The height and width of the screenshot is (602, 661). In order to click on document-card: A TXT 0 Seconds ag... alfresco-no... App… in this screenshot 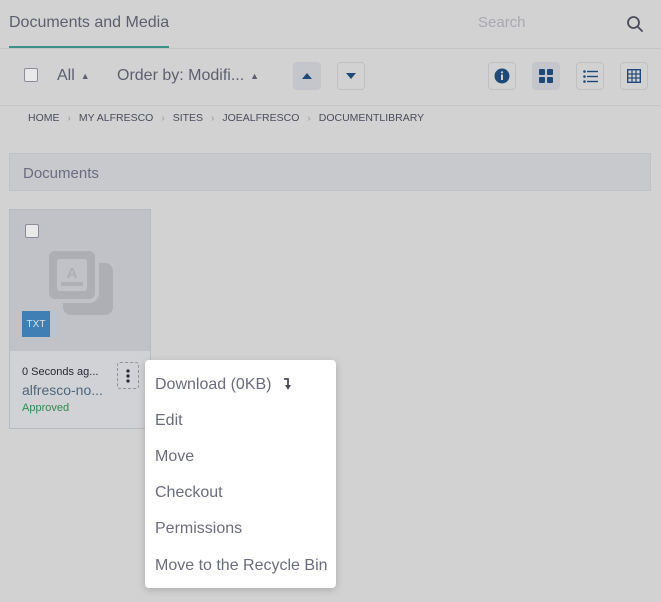, I will do `click(80, 319)`.